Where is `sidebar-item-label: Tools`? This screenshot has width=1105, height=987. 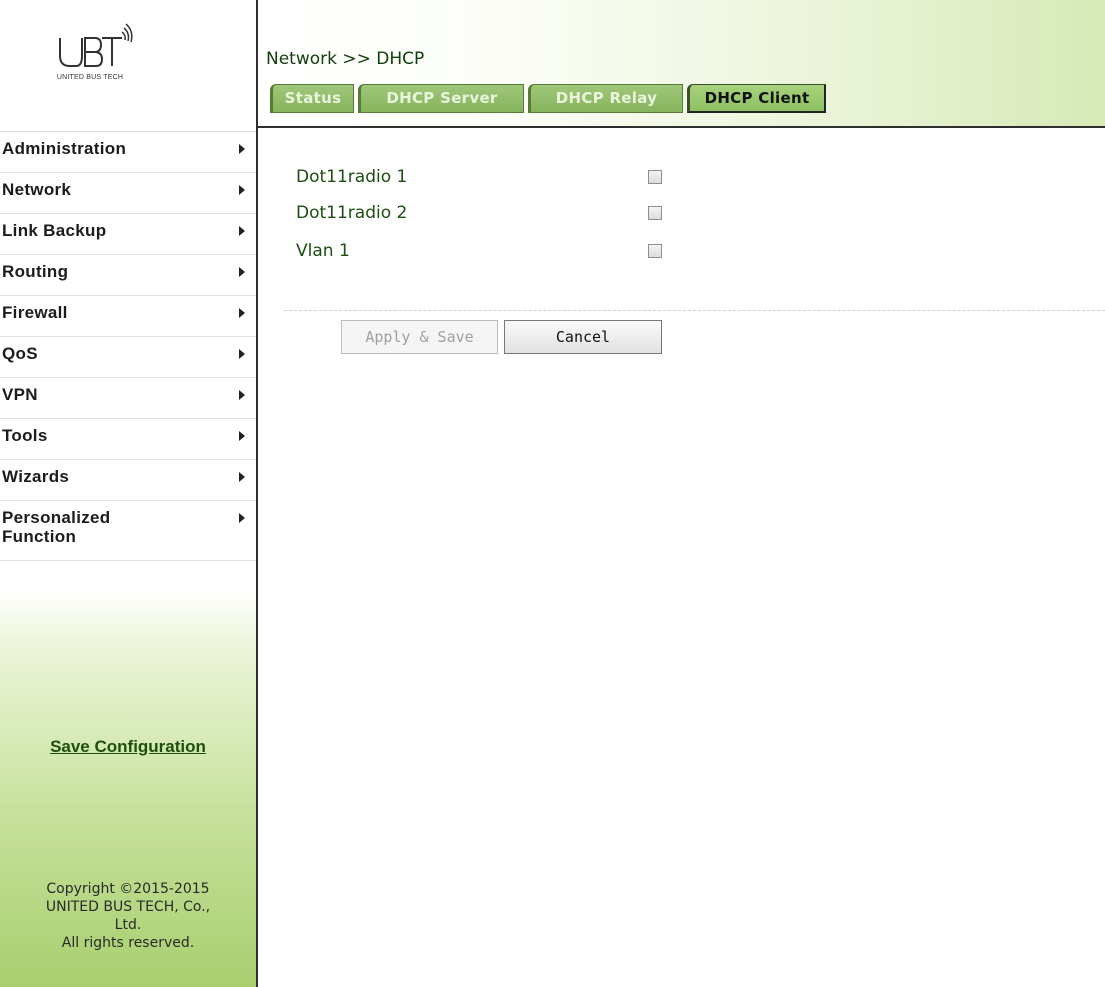 sidebar-item-label: Tools is located at coordinates (25, 435).